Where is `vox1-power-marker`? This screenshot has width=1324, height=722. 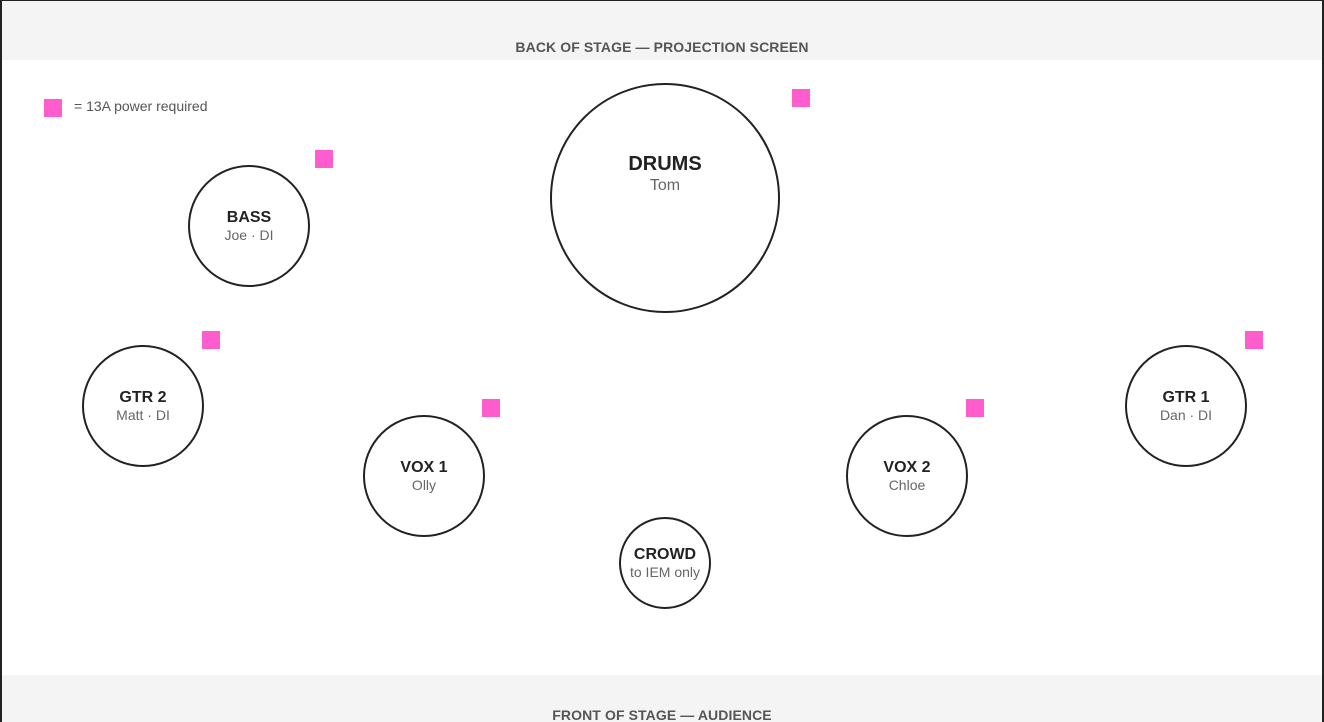
vox1-power-marker is located at coordinates (491, 408).